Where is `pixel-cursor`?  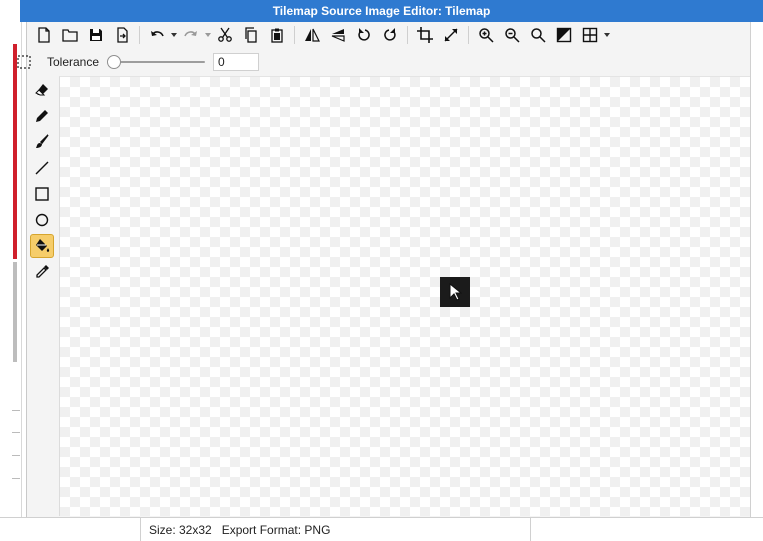
pixel-cursor is located at coordinates (455, 292).